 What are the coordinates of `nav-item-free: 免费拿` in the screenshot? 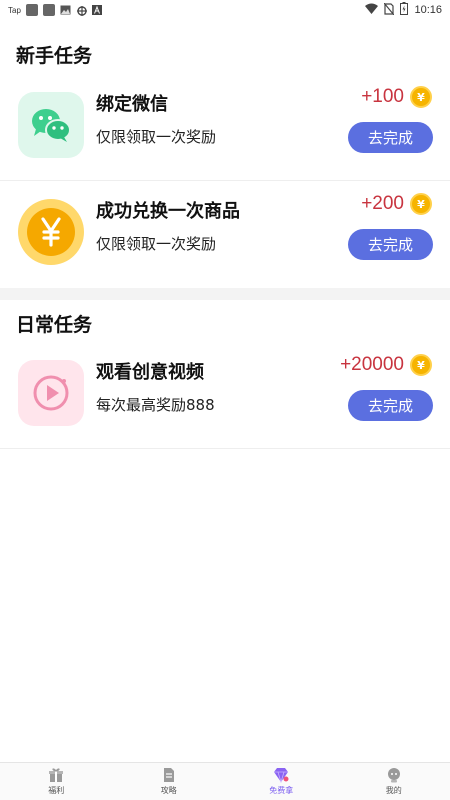 It's located at (281, 781).